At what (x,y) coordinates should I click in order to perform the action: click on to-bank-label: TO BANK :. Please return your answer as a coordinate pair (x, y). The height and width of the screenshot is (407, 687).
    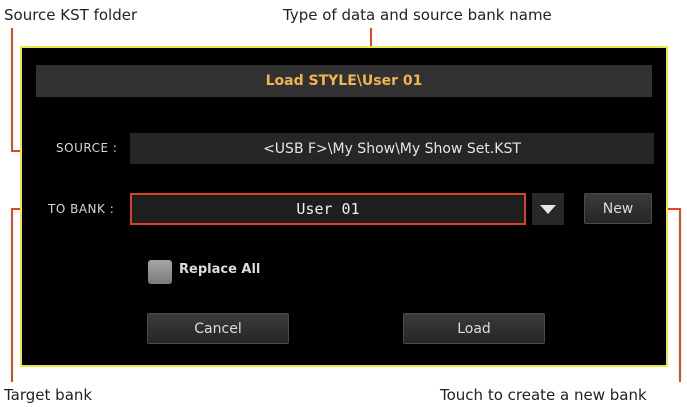
    Looking at the image, I should click on (81, 209).